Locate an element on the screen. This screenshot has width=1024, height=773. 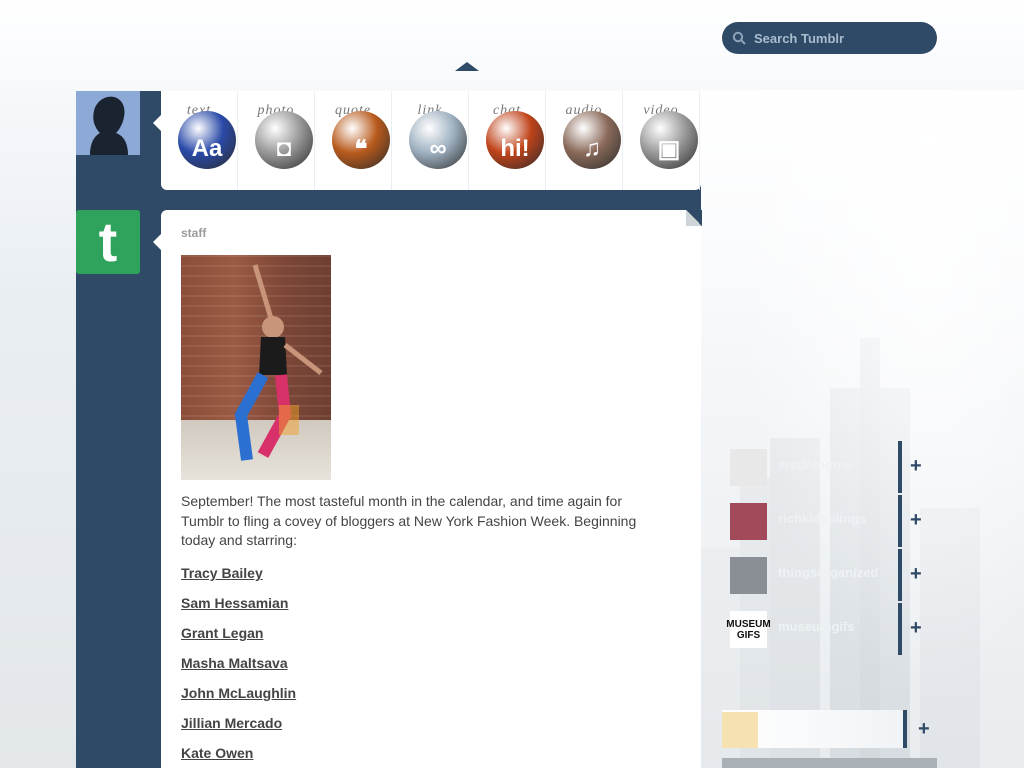
headphones-icon: ♫ is located at coordinates (592, 140).